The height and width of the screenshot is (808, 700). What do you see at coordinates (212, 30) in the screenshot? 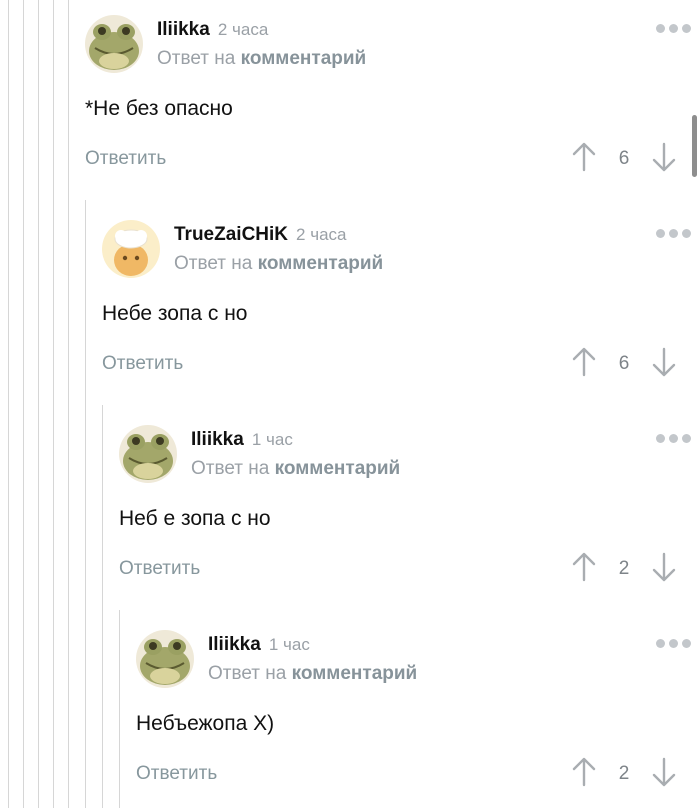
I see `author-name: Iliikka 2 часа` at bounding box center [212, 30].